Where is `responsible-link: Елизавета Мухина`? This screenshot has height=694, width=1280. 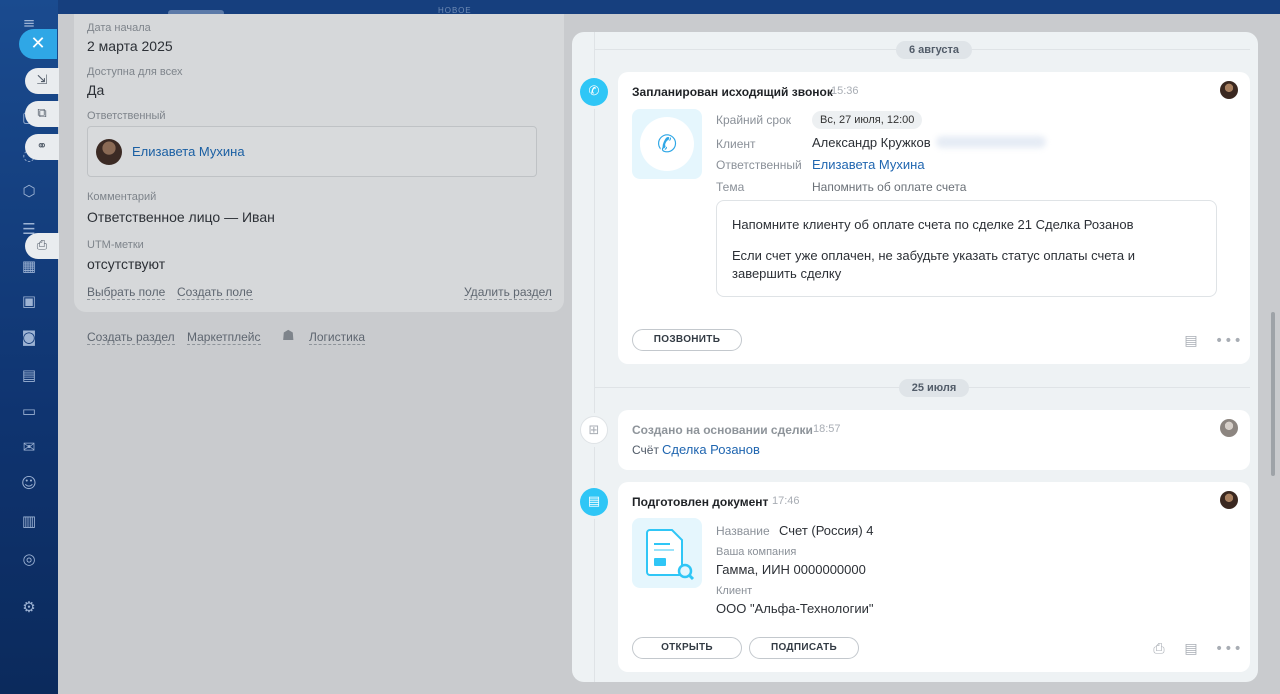
responsible-link: Елизавета Мухина is located at coordinates (868, 164).